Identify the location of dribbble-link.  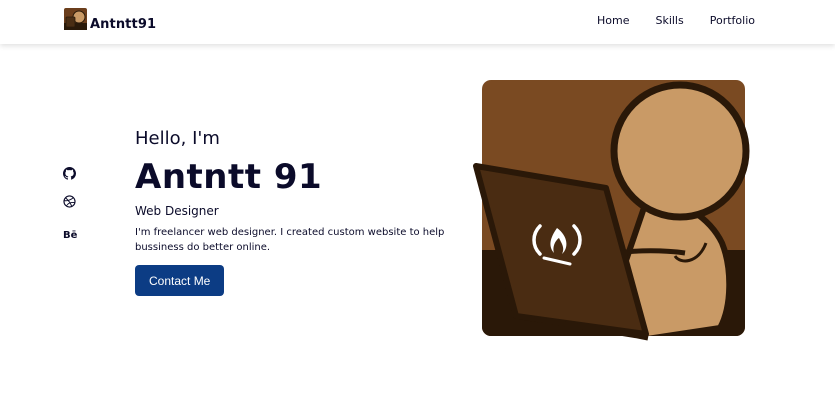
(70, 202).